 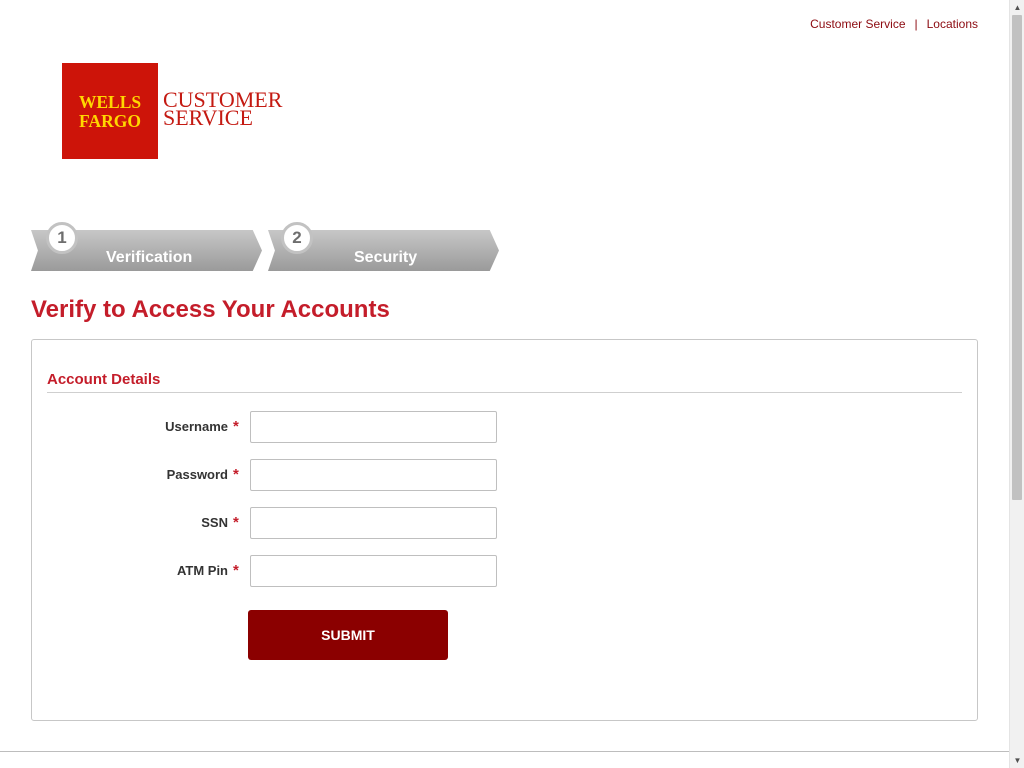 I want to click on atm-pin-label: ATM Pin, so click(x=202, y=570).